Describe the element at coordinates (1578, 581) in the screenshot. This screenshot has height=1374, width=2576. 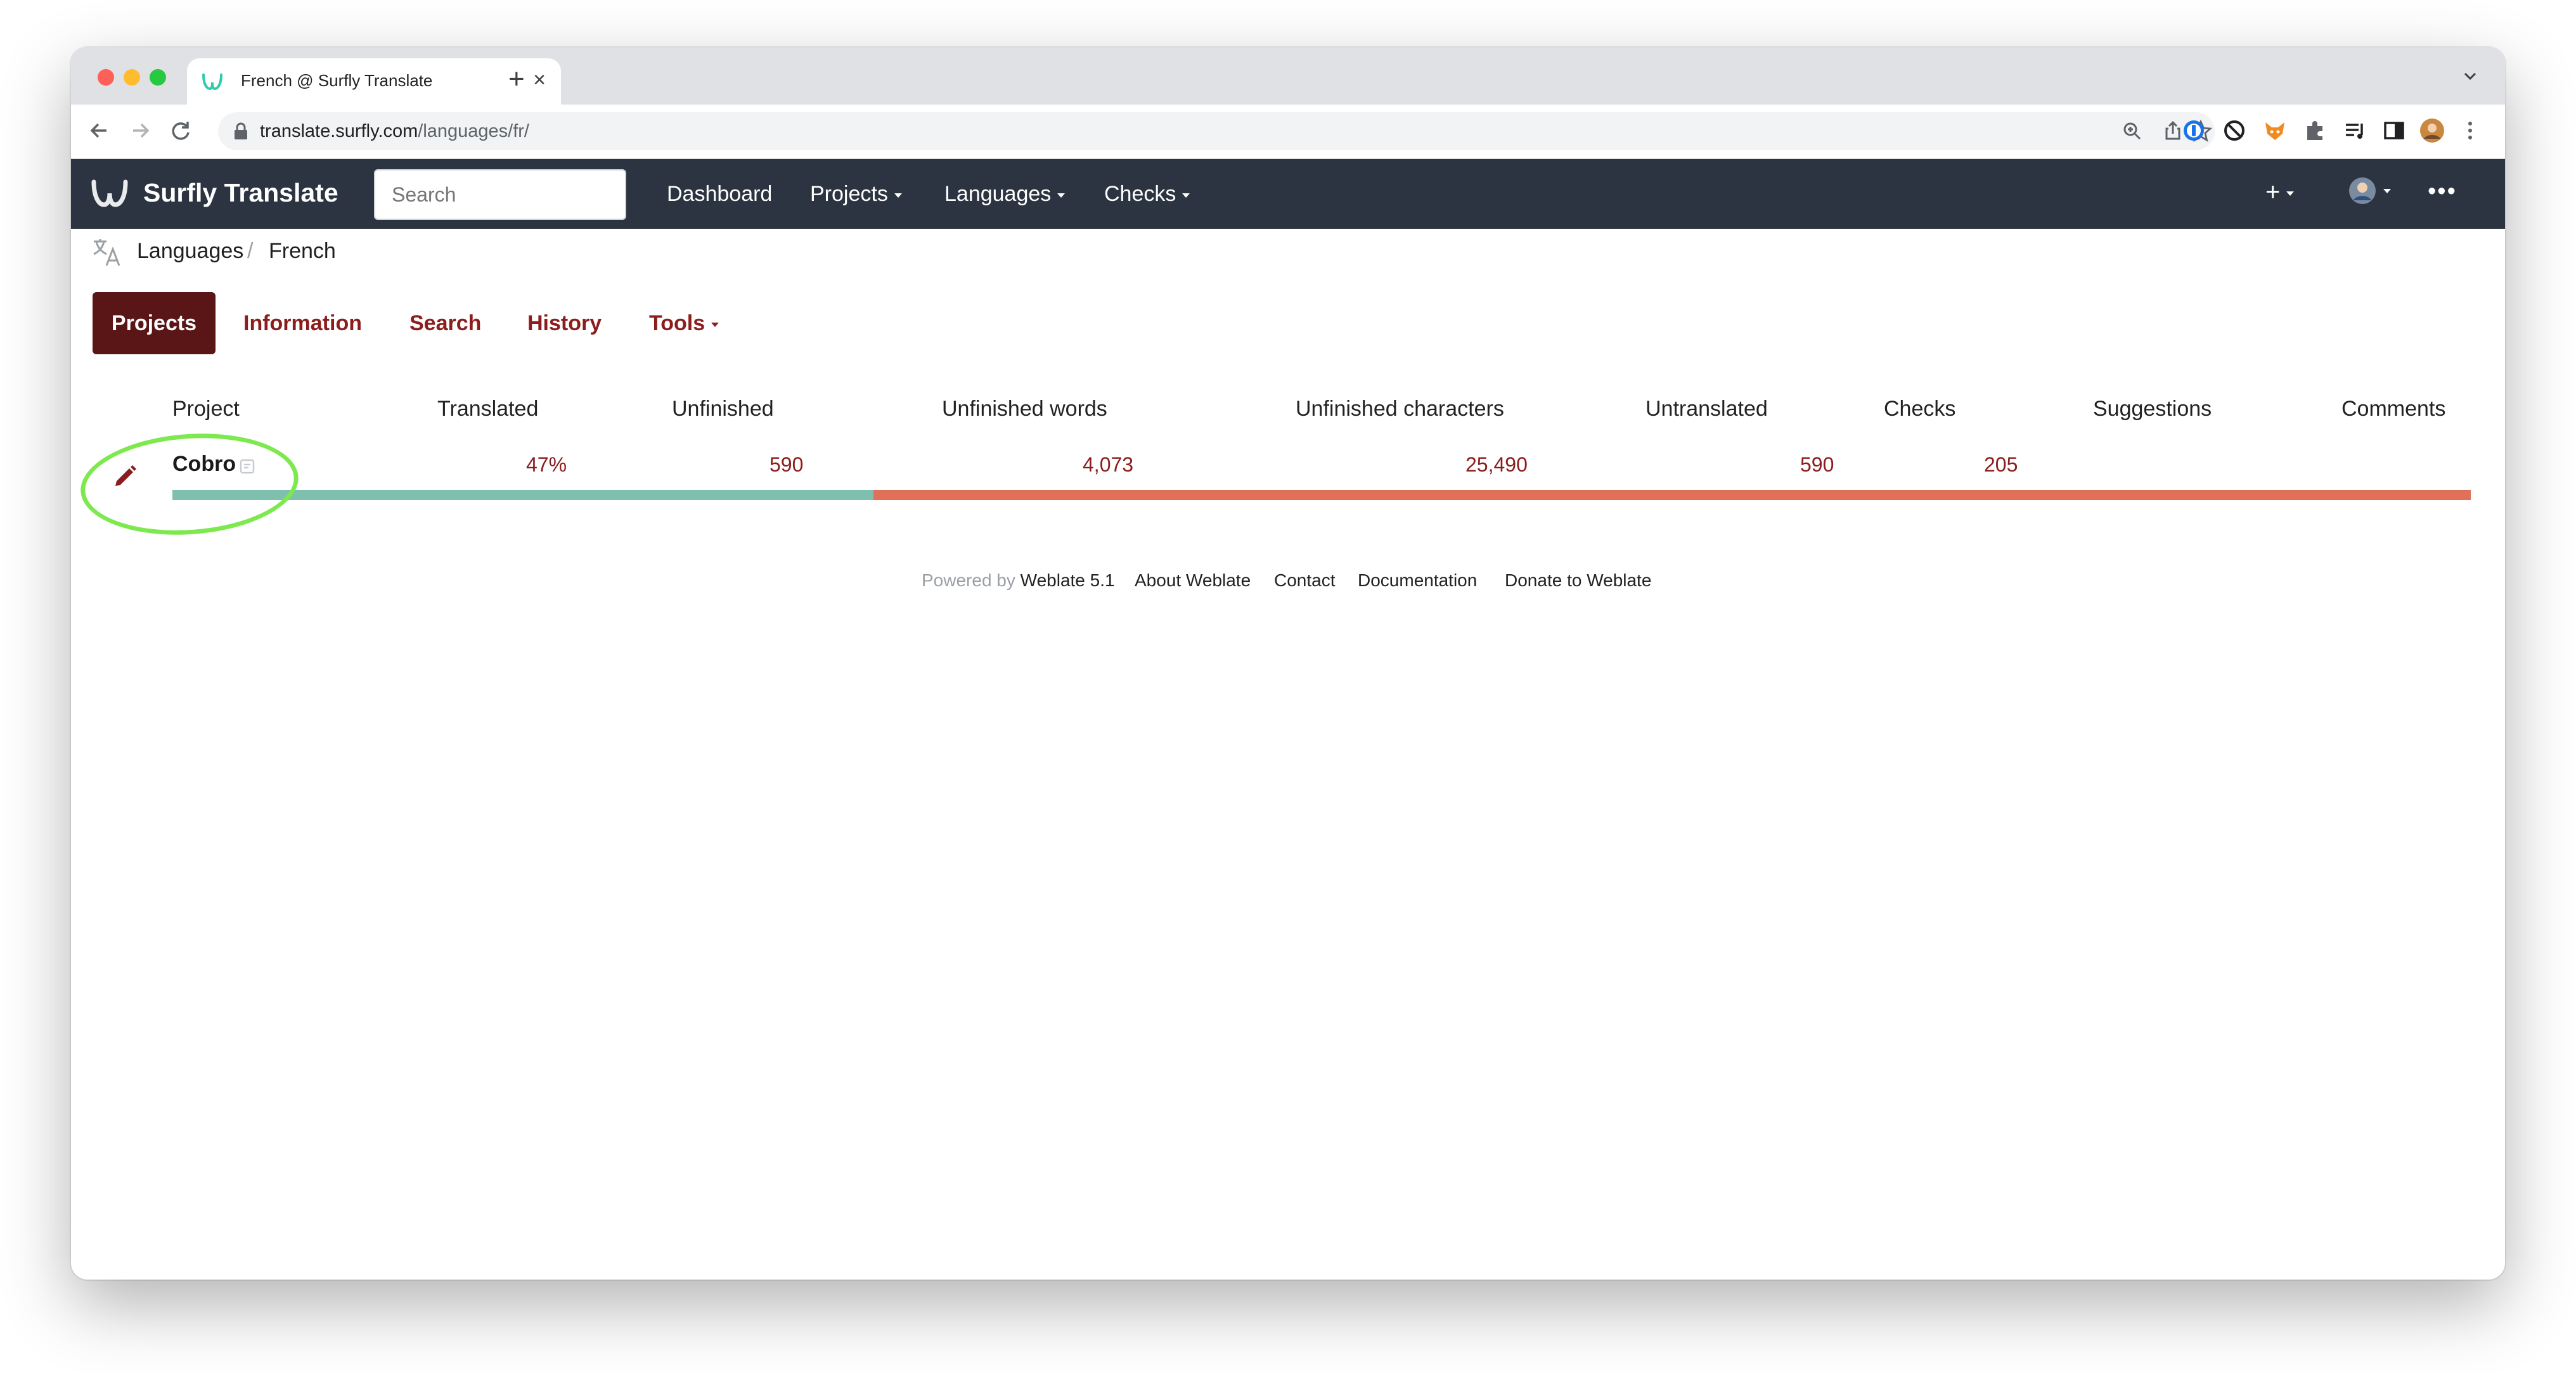
I see `footer-donate-link: Donate to Weblate` at that location.